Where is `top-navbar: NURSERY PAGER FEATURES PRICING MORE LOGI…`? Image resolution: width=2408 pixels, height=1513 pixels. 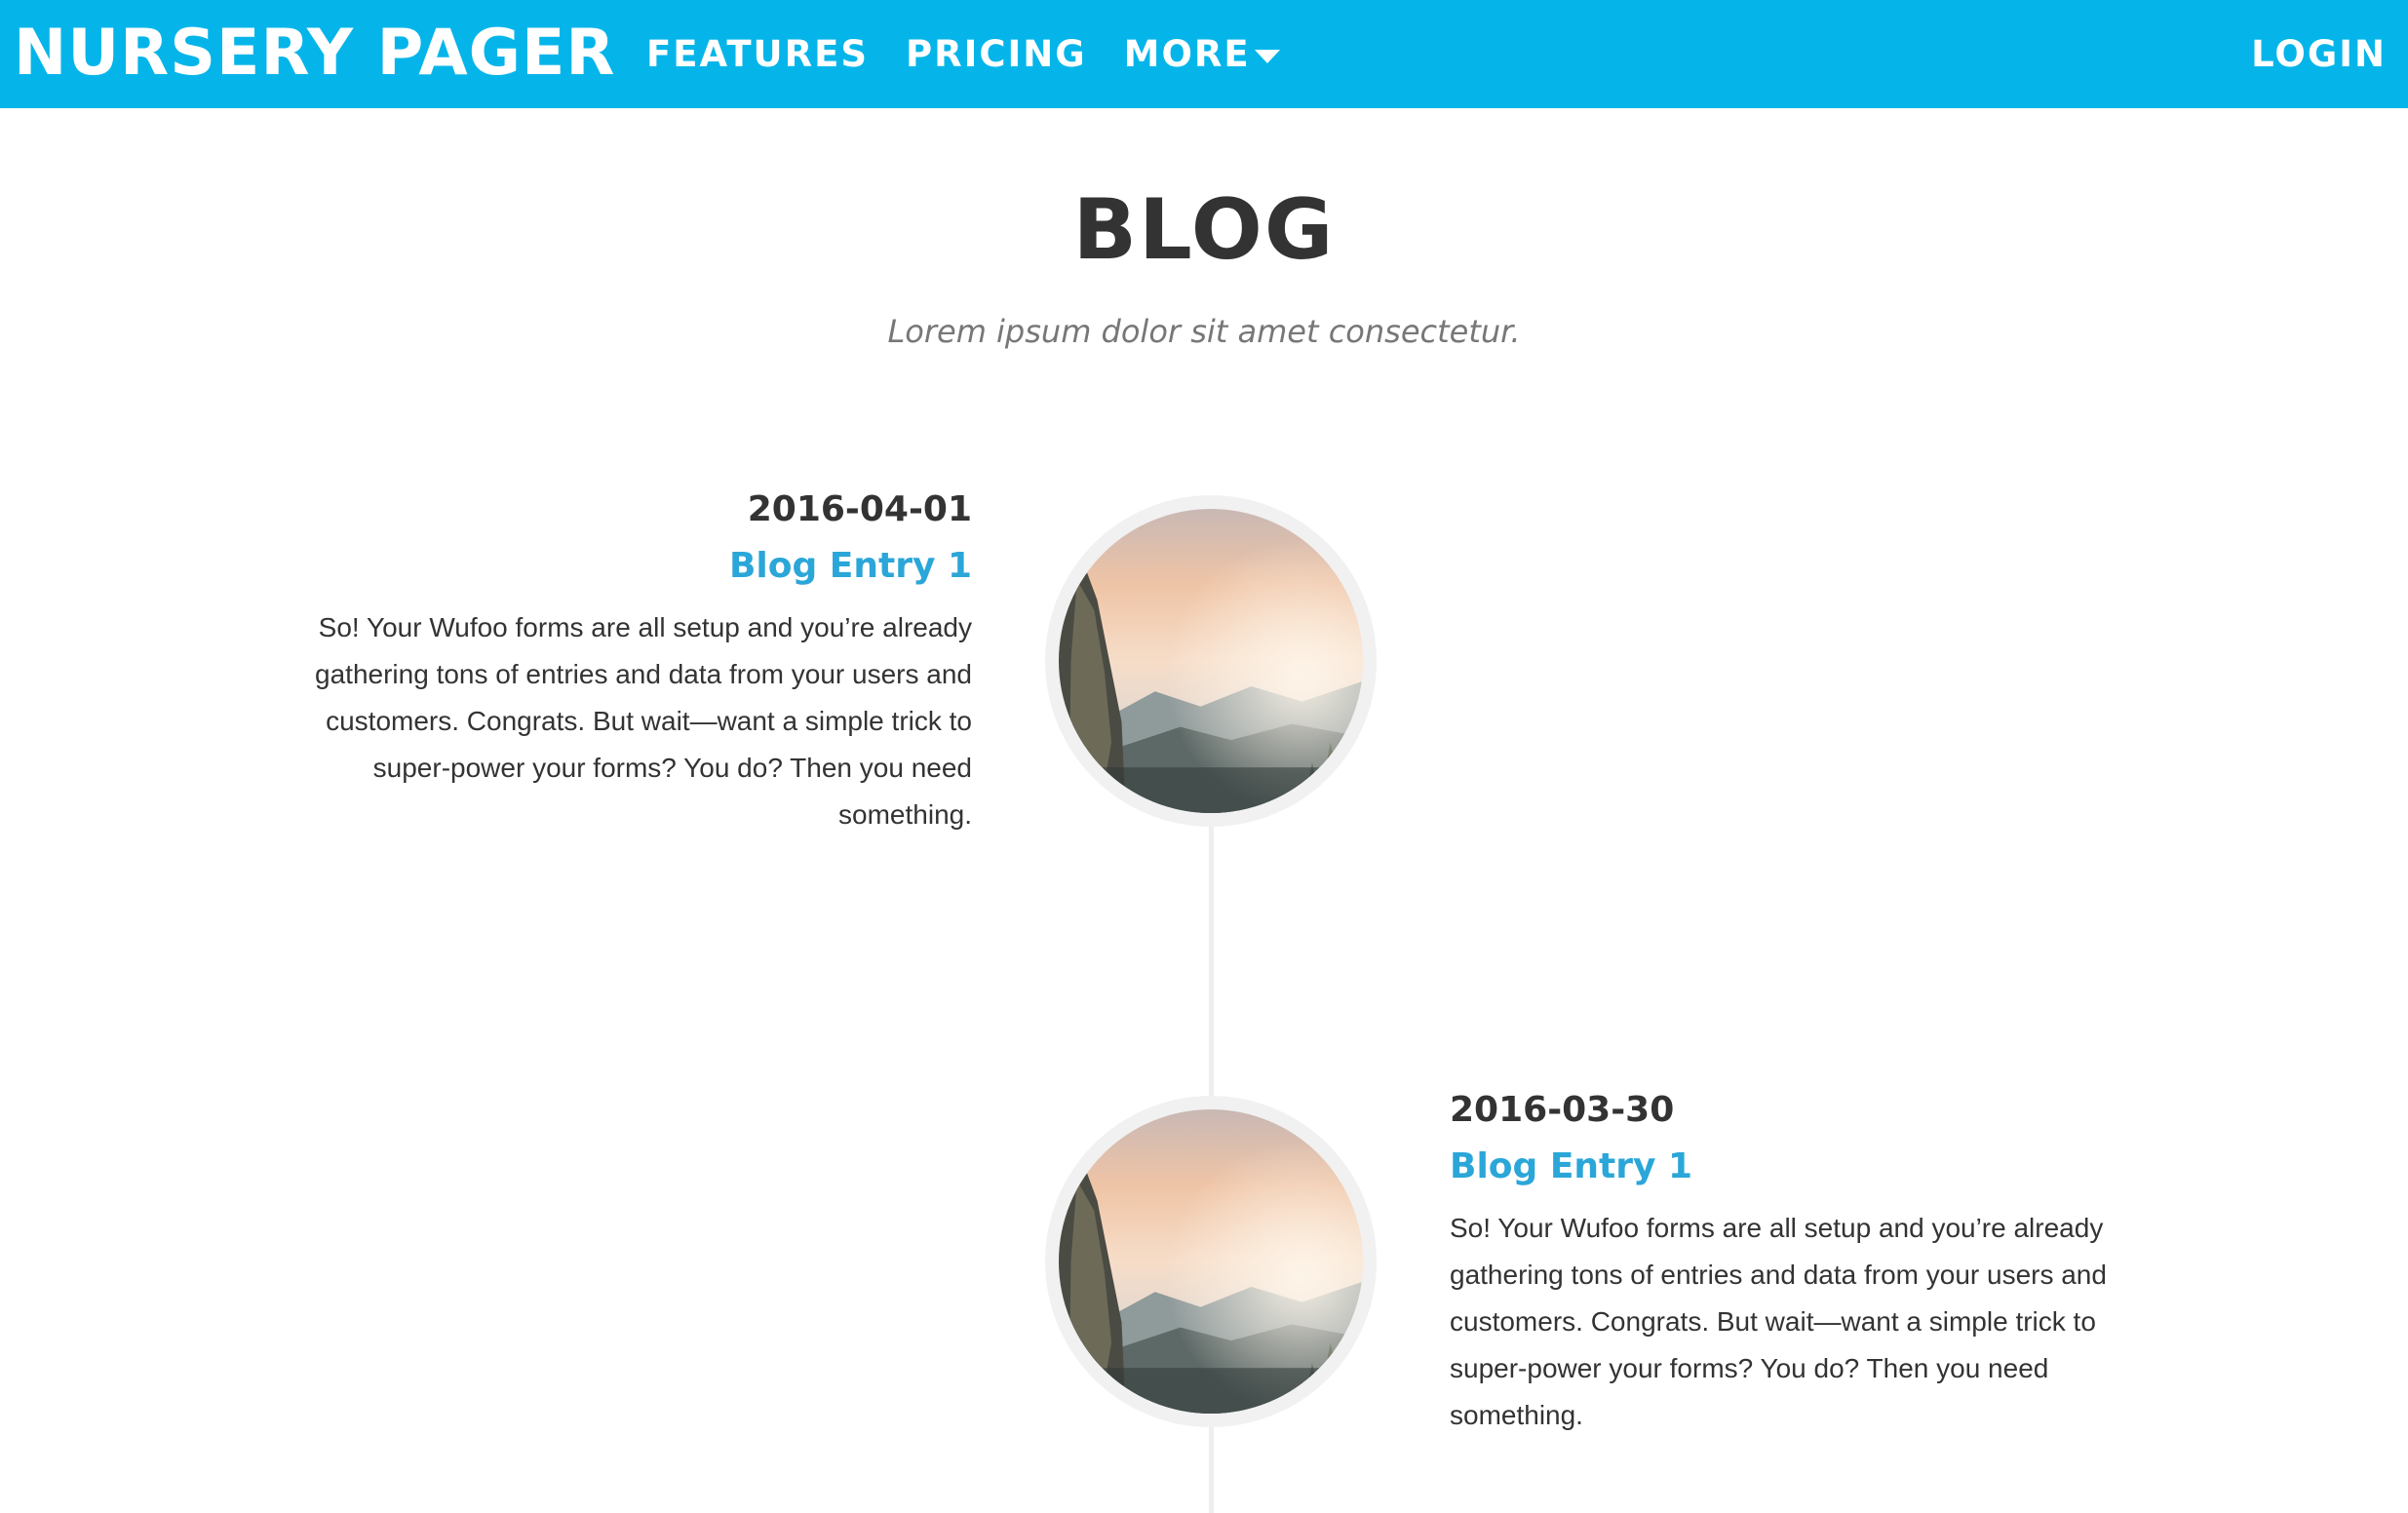
top-navbar: NURSERY PAGER FEATURES PRICING MORE LOGI… is located at coordinates (1204, 54).